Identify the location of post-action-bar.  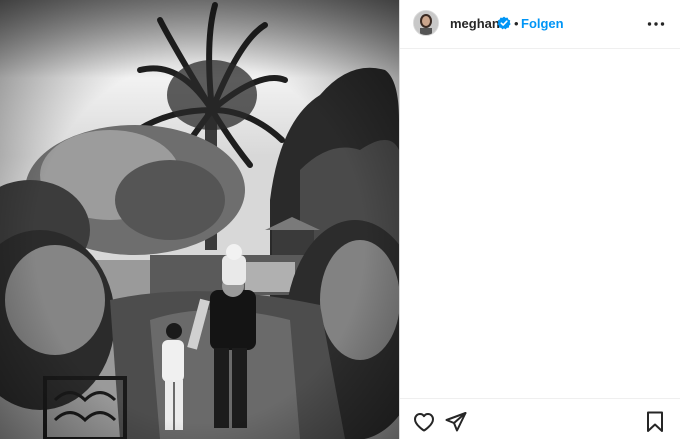
(540, 419).